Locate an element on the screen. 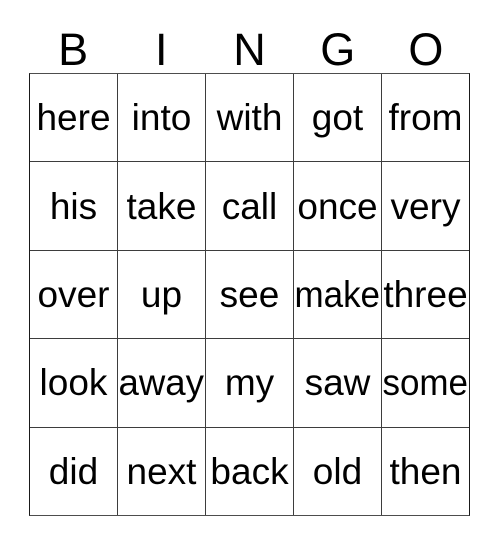  bingo-cell-word: here is located at coordinates (73, 118).